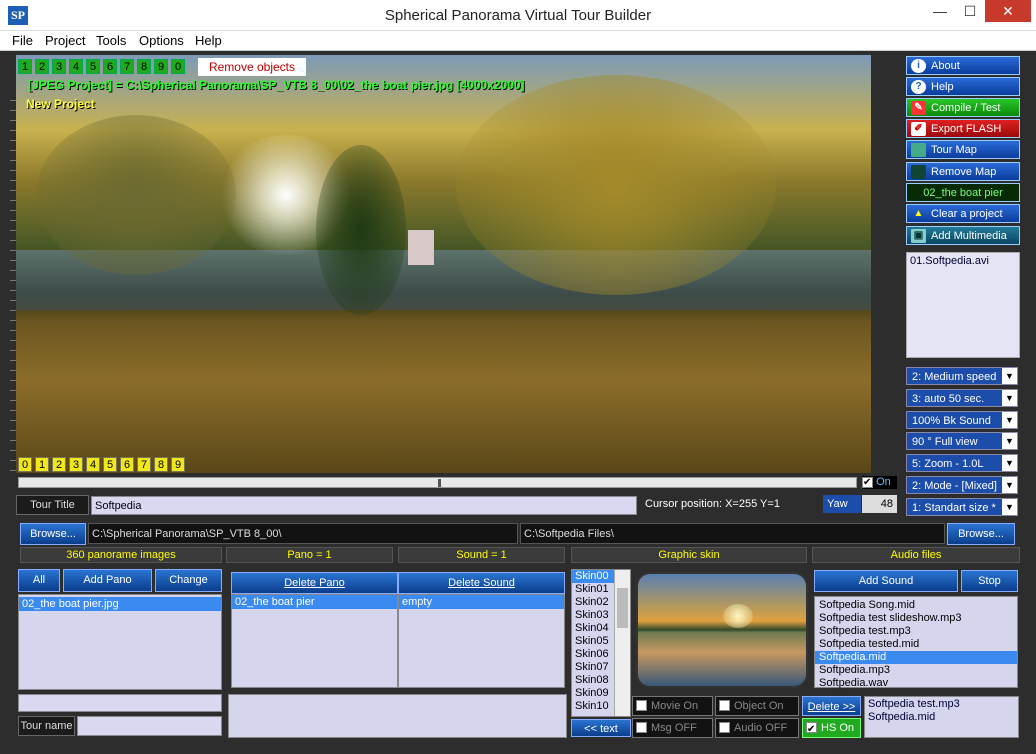  I want to click on pano-scrollbar, so click(437, 482).